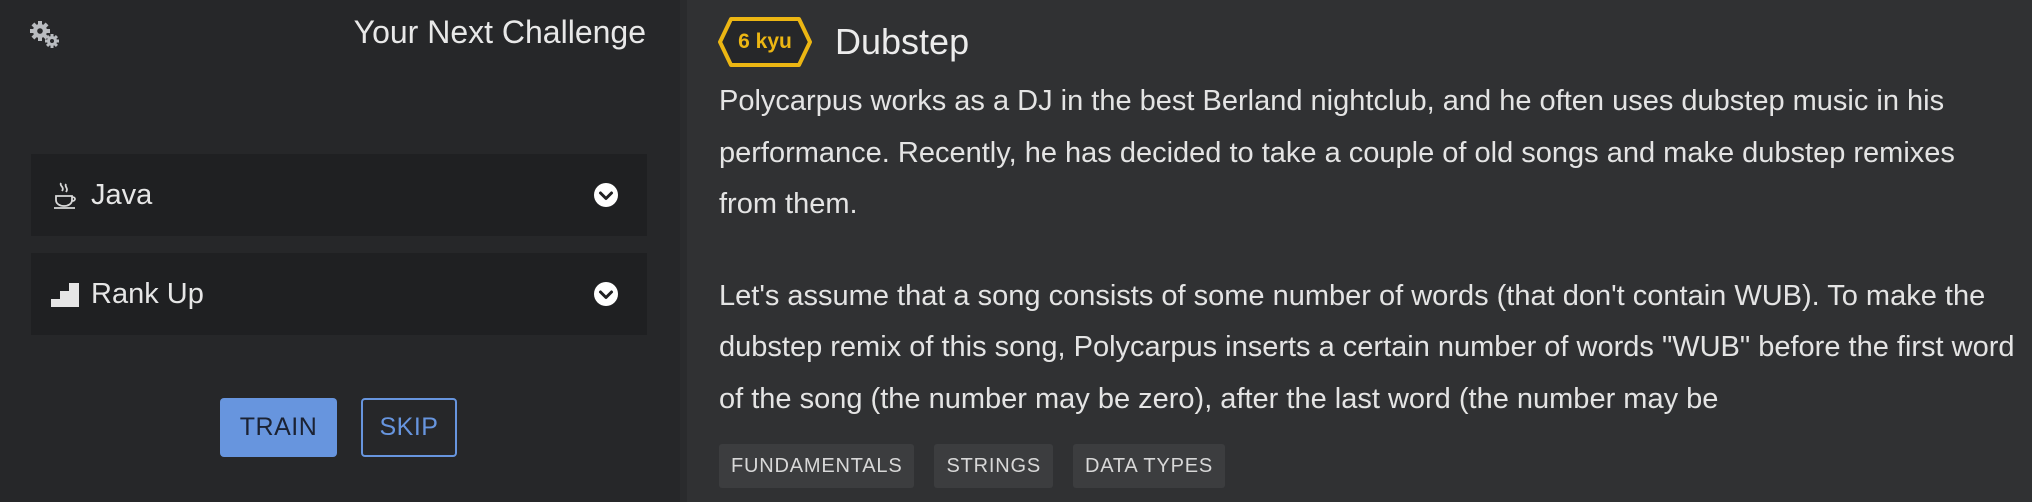  What do you see at coordinates (817, 466) in the screenshot?
I see `tag-fundamentals: FUNDAMENTALS` at bounding box center [817, 466].